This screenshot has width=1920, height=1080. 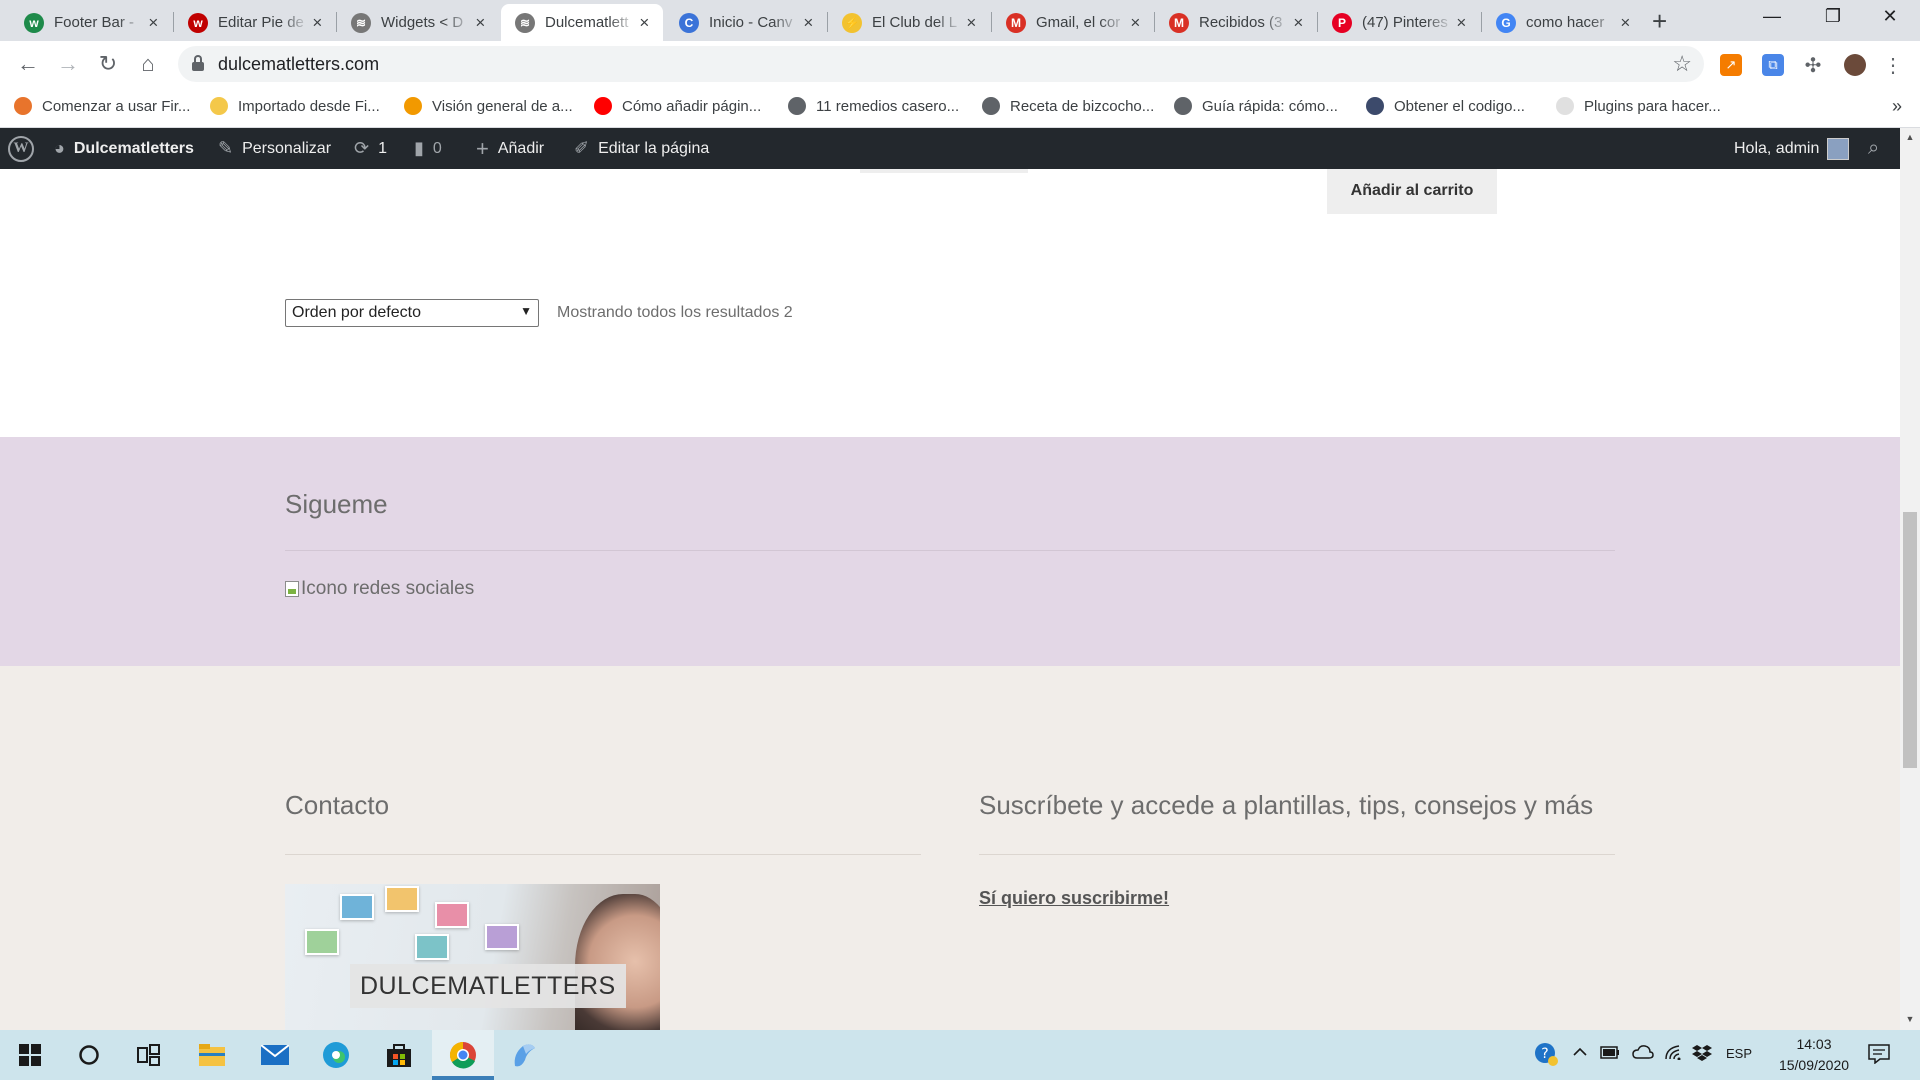 What do you see at coordinates (1792, 148) in the screenshot?
I see `my-account-menu: Hola, admin` at bounding box center [1792, 148].